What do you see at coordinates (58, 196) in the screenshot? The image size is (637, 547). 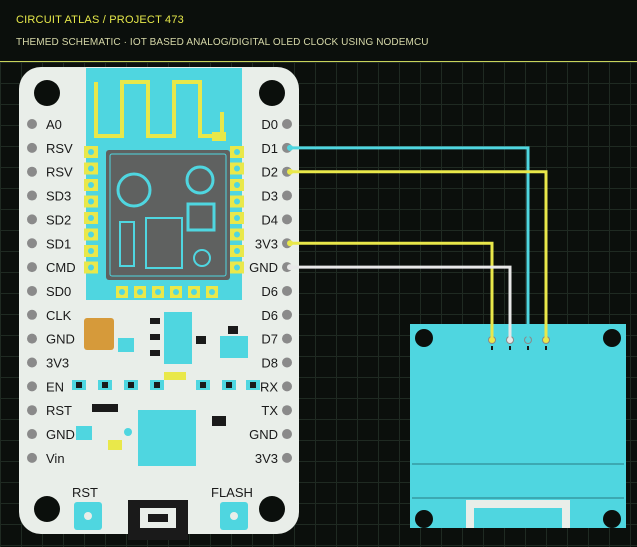 I see `left-pin-label: SD3` at bounding box center [58, 196].